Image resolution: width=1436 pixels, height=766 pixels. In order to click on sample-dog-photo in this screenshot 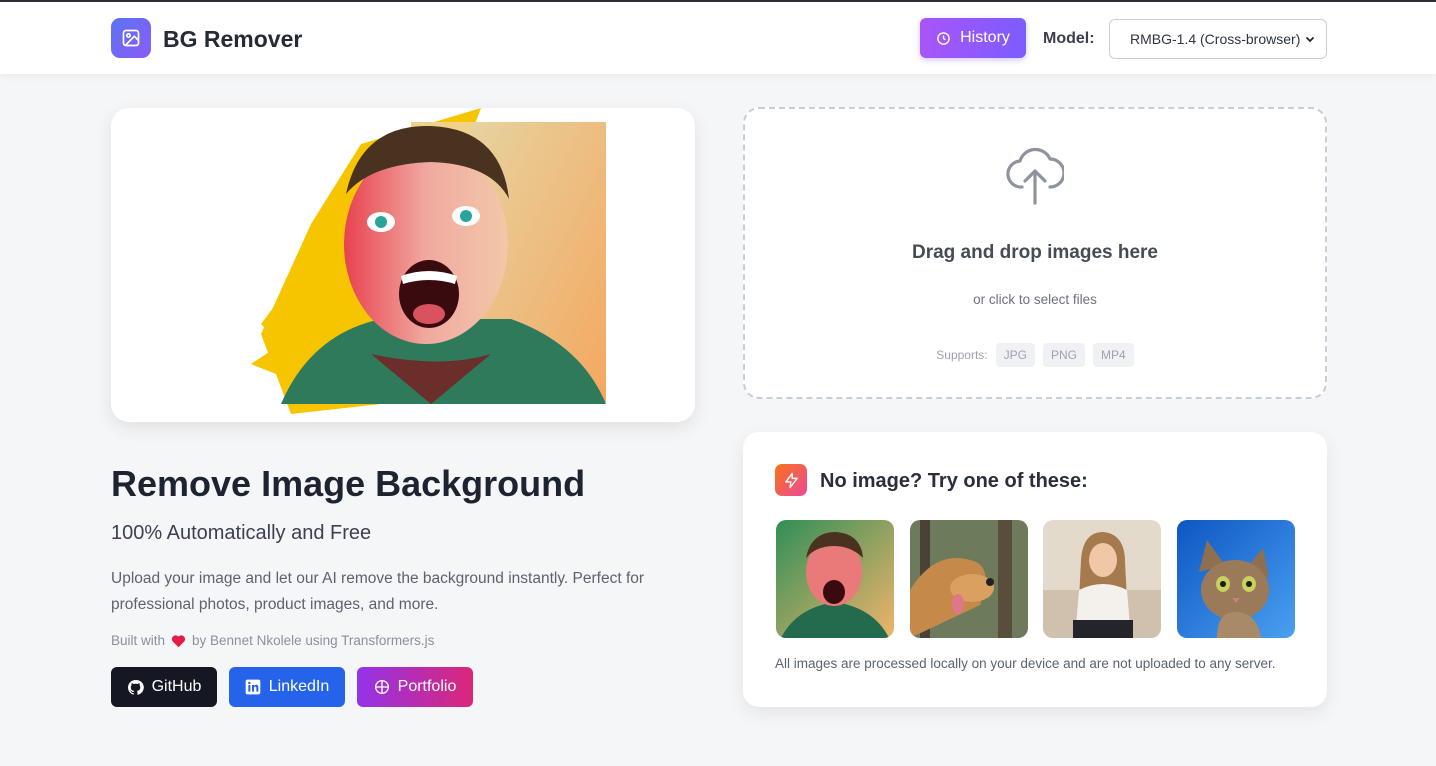, I will do `click(969, 579)`.